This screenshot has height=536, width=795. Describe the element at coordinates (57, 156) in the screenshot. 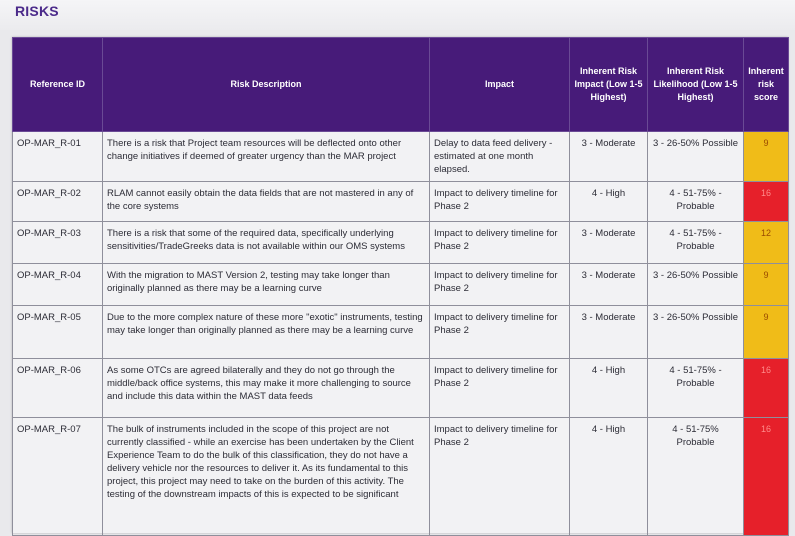

I see `risk-reference-cell: OP-MAR_R-01` at that location.